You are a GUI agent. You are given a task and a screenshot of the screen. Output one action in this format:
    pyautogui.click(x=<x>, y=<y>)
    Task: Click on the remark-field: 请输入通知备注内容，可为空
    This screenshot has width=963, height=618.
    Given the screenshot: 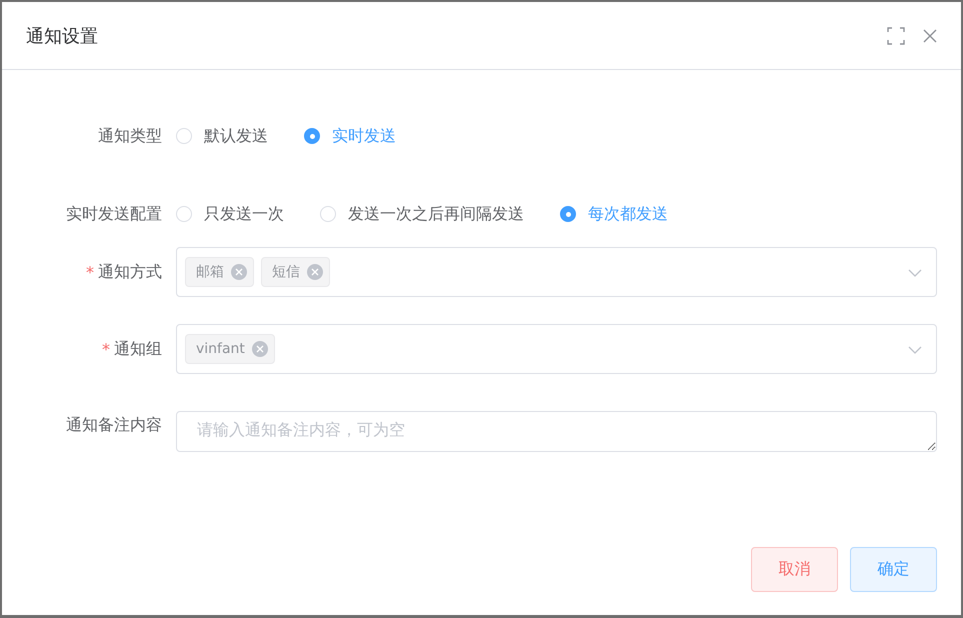 What is the action you would take?
    pyautogui.click(x=556, y=431)
    